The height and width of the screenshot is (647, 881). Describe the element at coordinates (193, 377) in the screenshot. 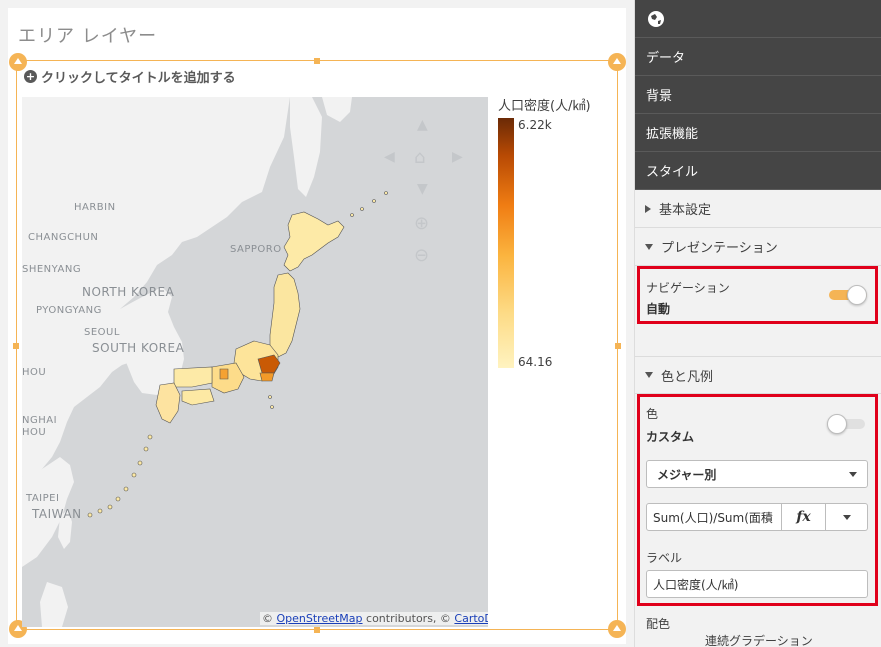

I see `chugoku-region` at that location.